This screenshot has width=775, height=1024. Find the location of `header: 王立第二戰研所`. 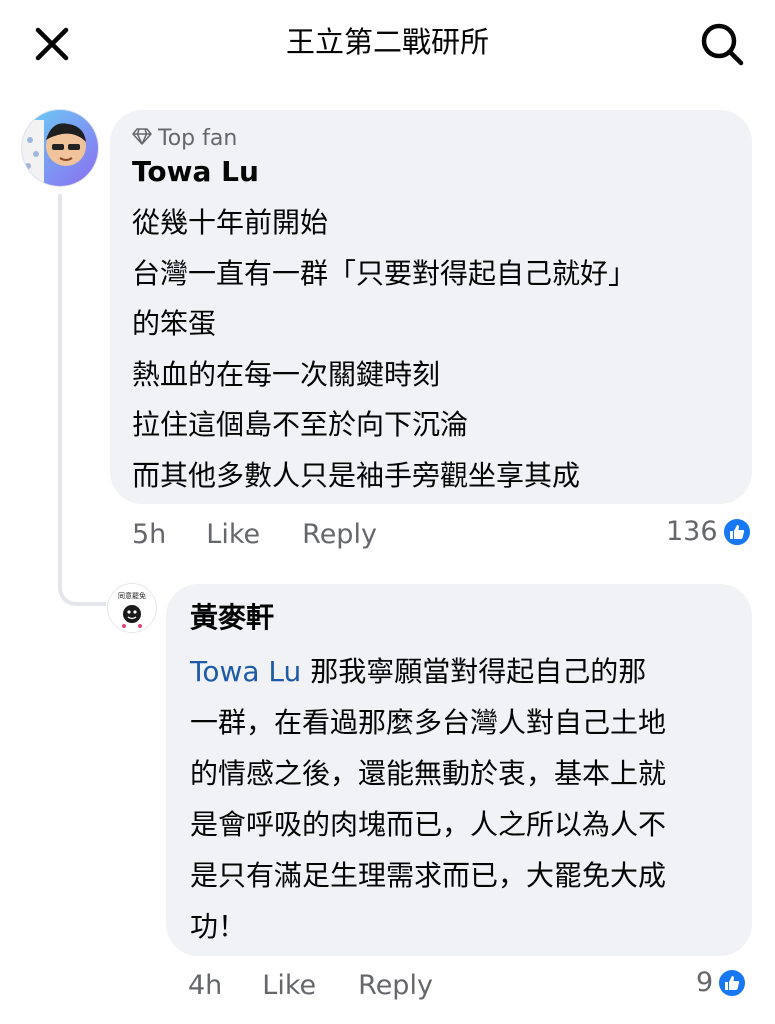

header: 王立第二戰研所 is located at coordinates (387, 44).